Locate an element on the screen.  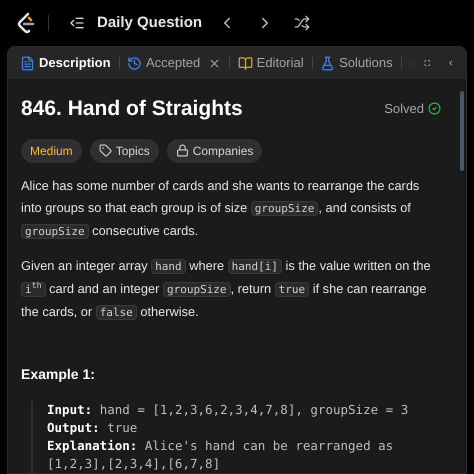
example-heading: Example 1: is located at coordinates (58, 374).